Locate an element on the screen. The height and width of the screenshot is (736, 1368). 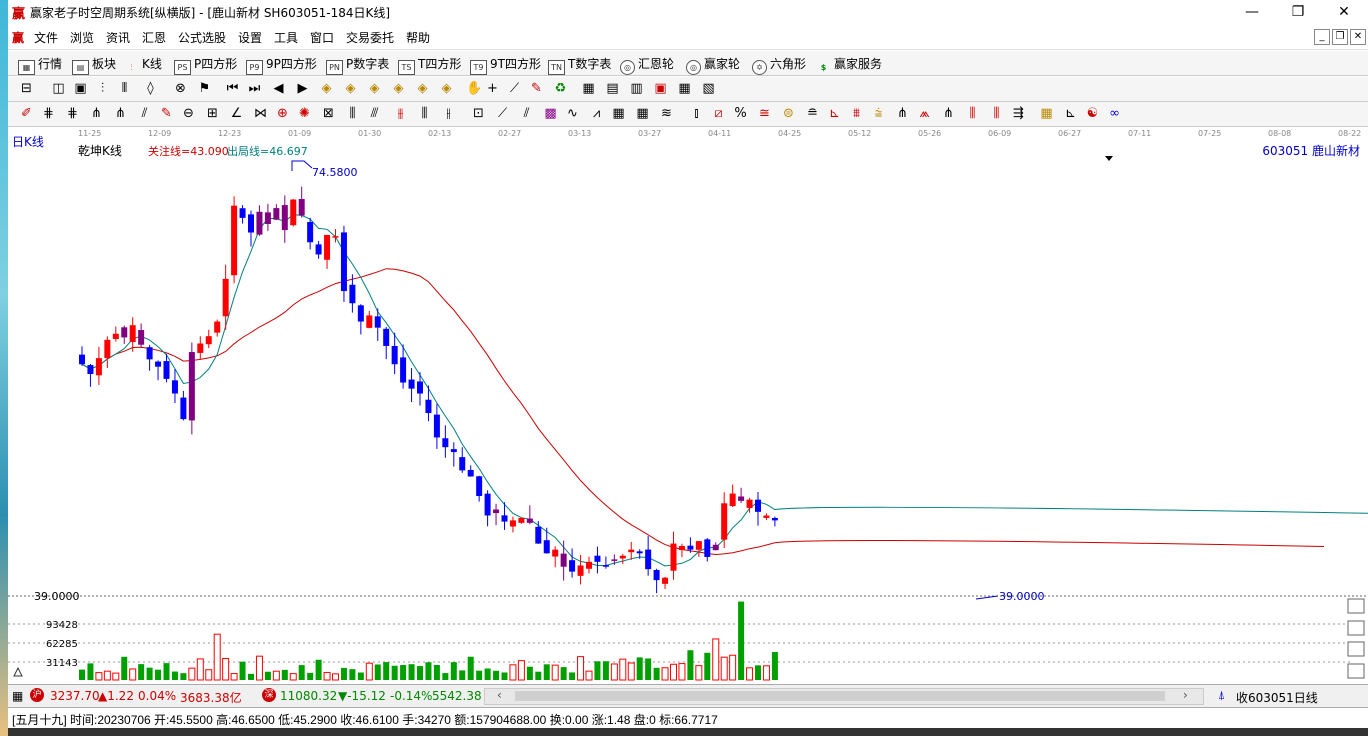
arrows-icon: ⇶ is located at coordinates (1018, 113).